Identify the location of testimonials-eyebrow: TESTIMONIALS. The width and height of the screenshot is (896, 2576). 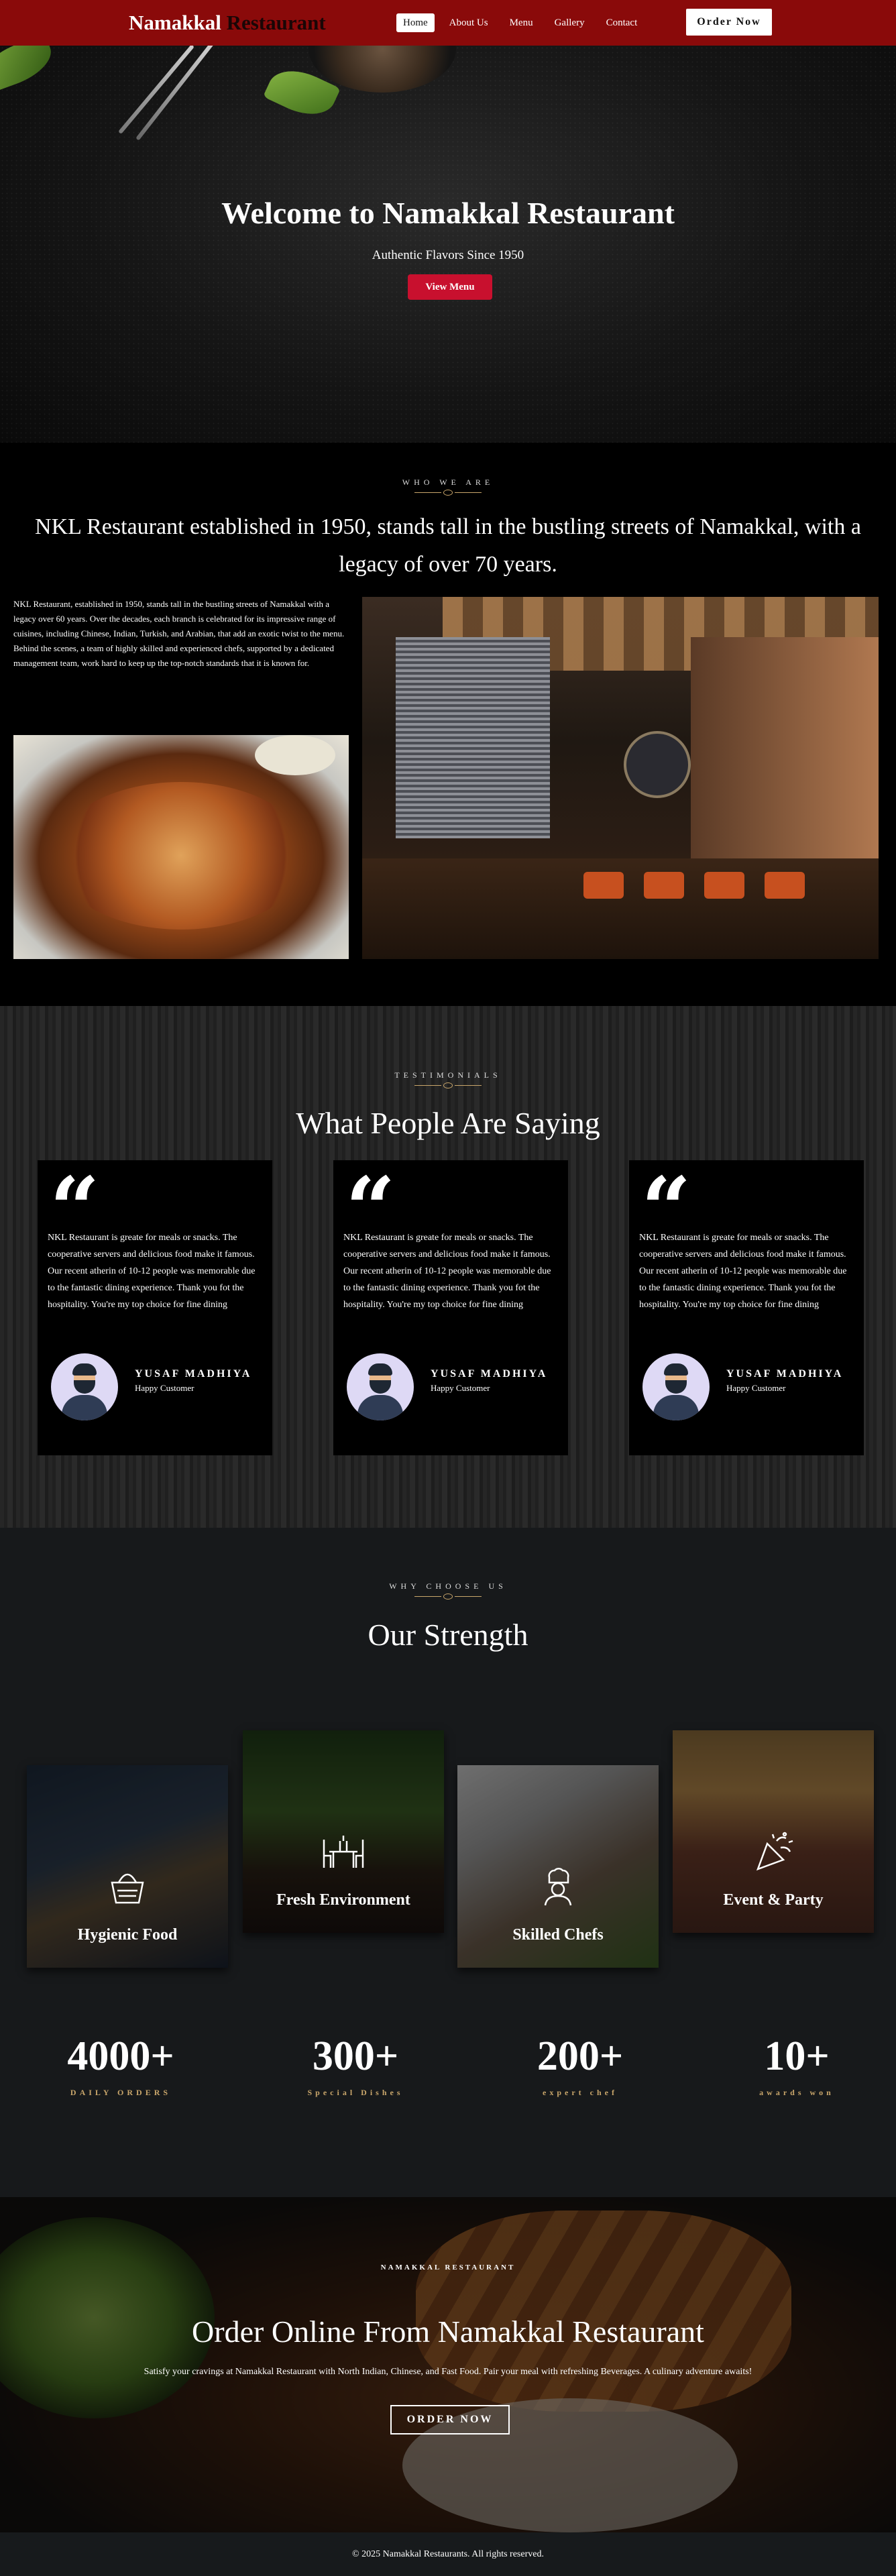
(448, 1075).